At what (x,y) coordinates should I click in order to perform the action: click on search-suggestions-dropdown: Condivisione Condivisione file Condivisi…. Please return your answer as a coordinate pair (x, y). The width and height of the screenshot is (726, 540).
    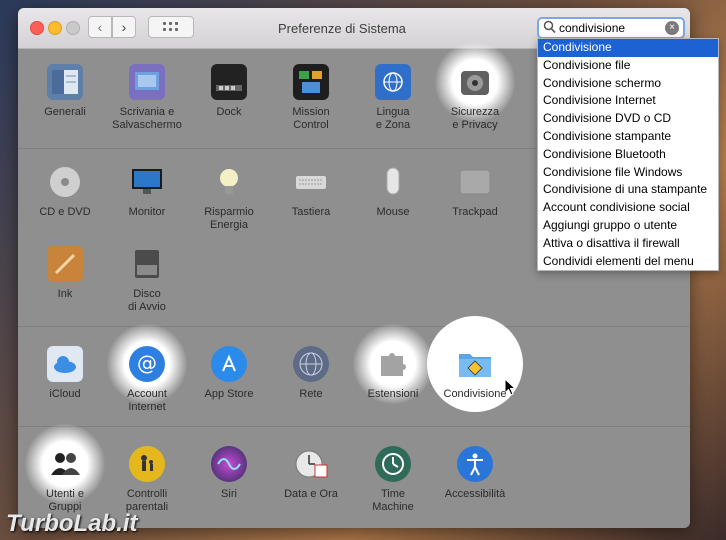
    Looking at the image, I should click on (628, 155).